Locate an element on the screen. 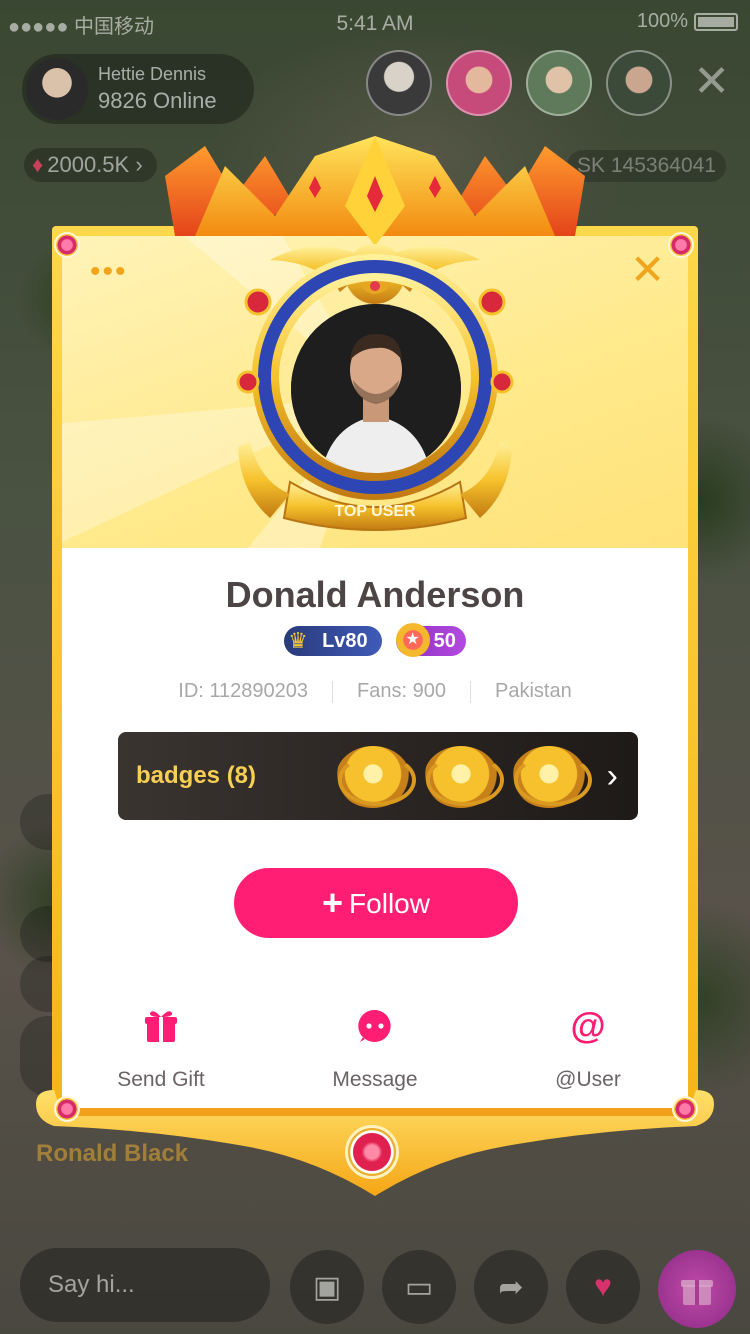 Image resolution: width=750 pixels, height=1334 pixels. host-avatar is located at coordinates (57, 89).